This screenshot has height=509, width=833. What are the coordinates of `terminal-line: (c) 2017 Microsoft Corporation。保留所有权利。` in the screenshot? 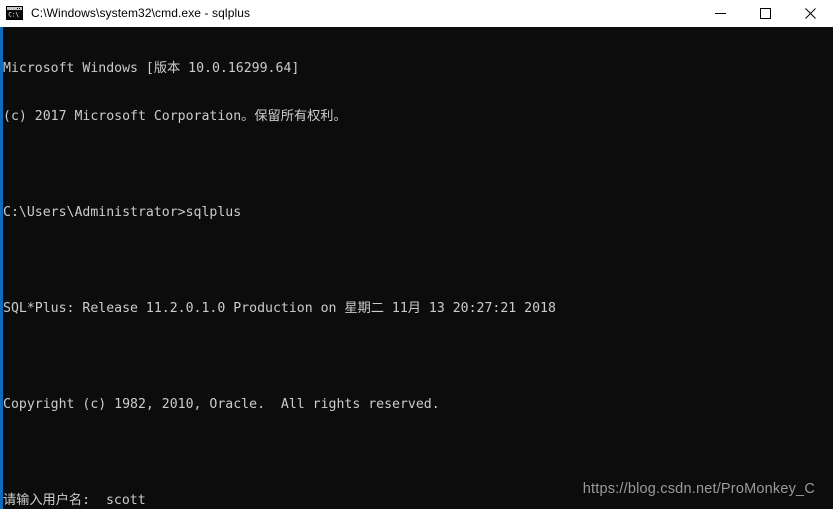 It's located at (175, 116).